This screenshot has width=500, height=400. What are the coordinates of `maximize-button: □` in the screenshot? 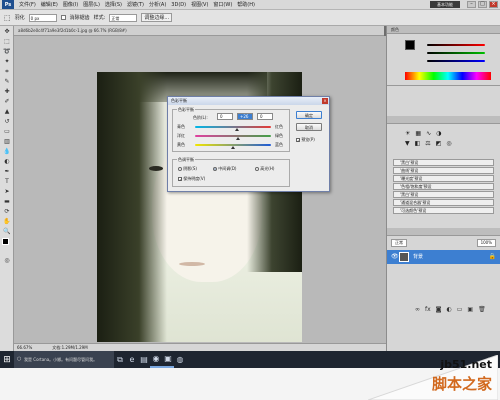 It's located at (482, 4).